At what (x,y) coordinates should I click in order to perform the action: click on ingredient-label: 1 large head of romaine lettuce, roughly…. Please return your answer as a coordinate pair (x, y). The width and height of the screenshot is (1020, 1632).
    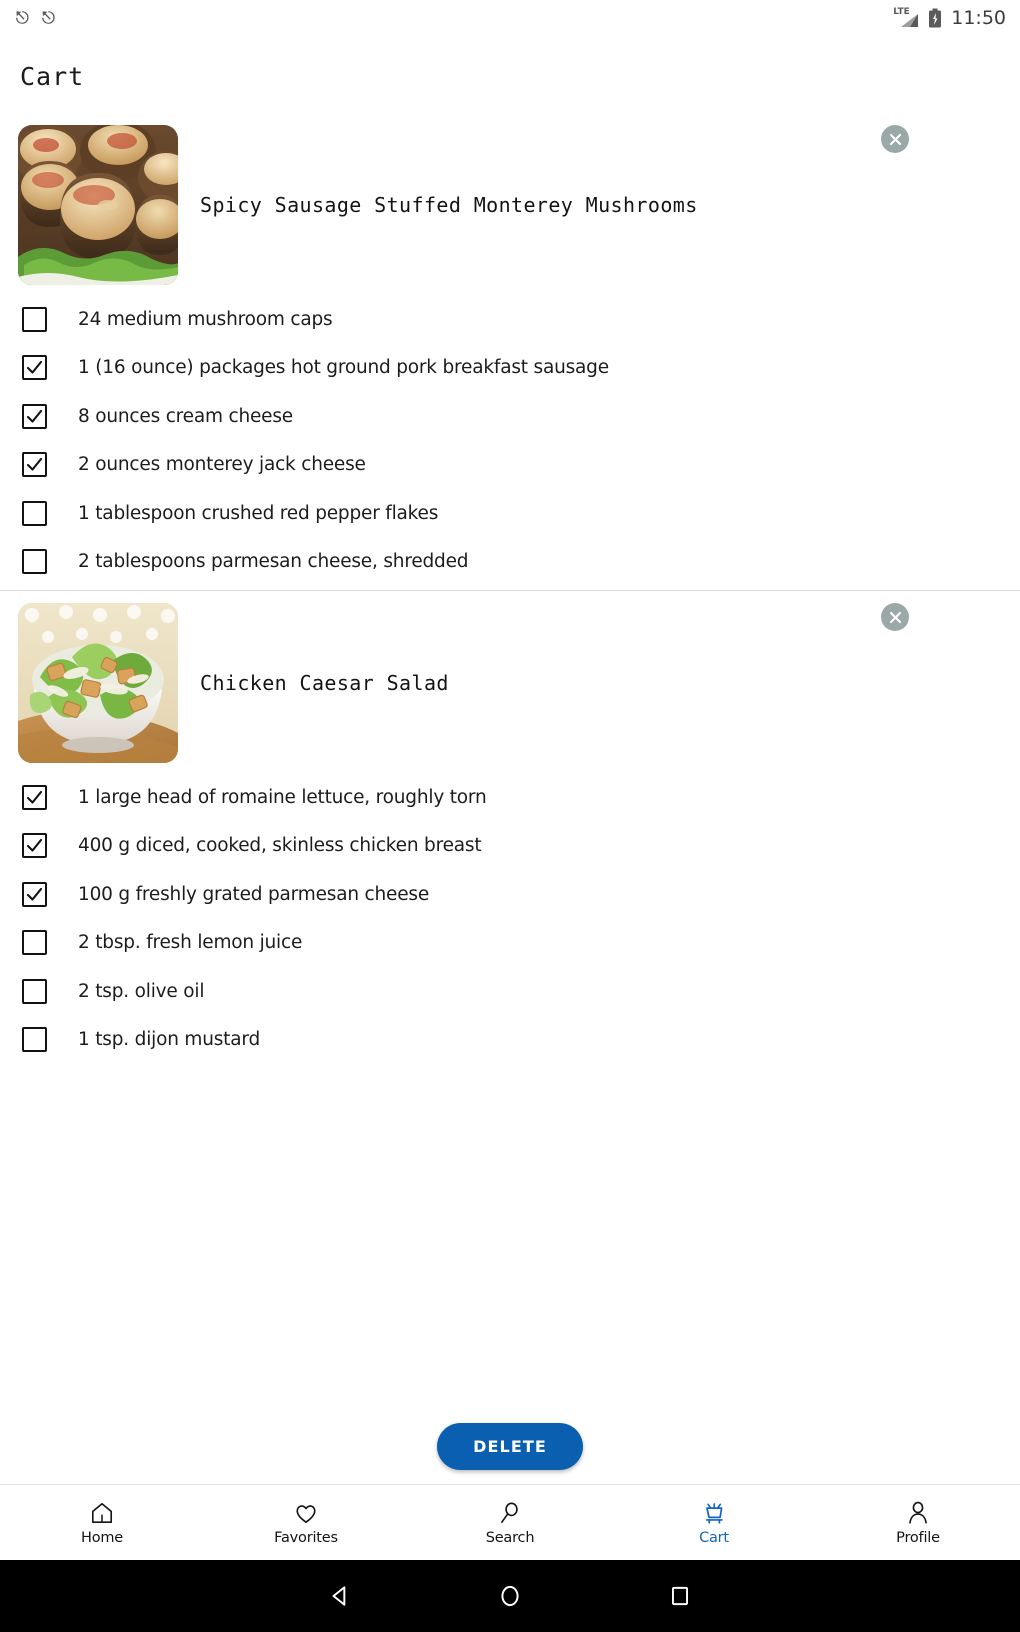
    Looking at the image, I should click on (282, 797).